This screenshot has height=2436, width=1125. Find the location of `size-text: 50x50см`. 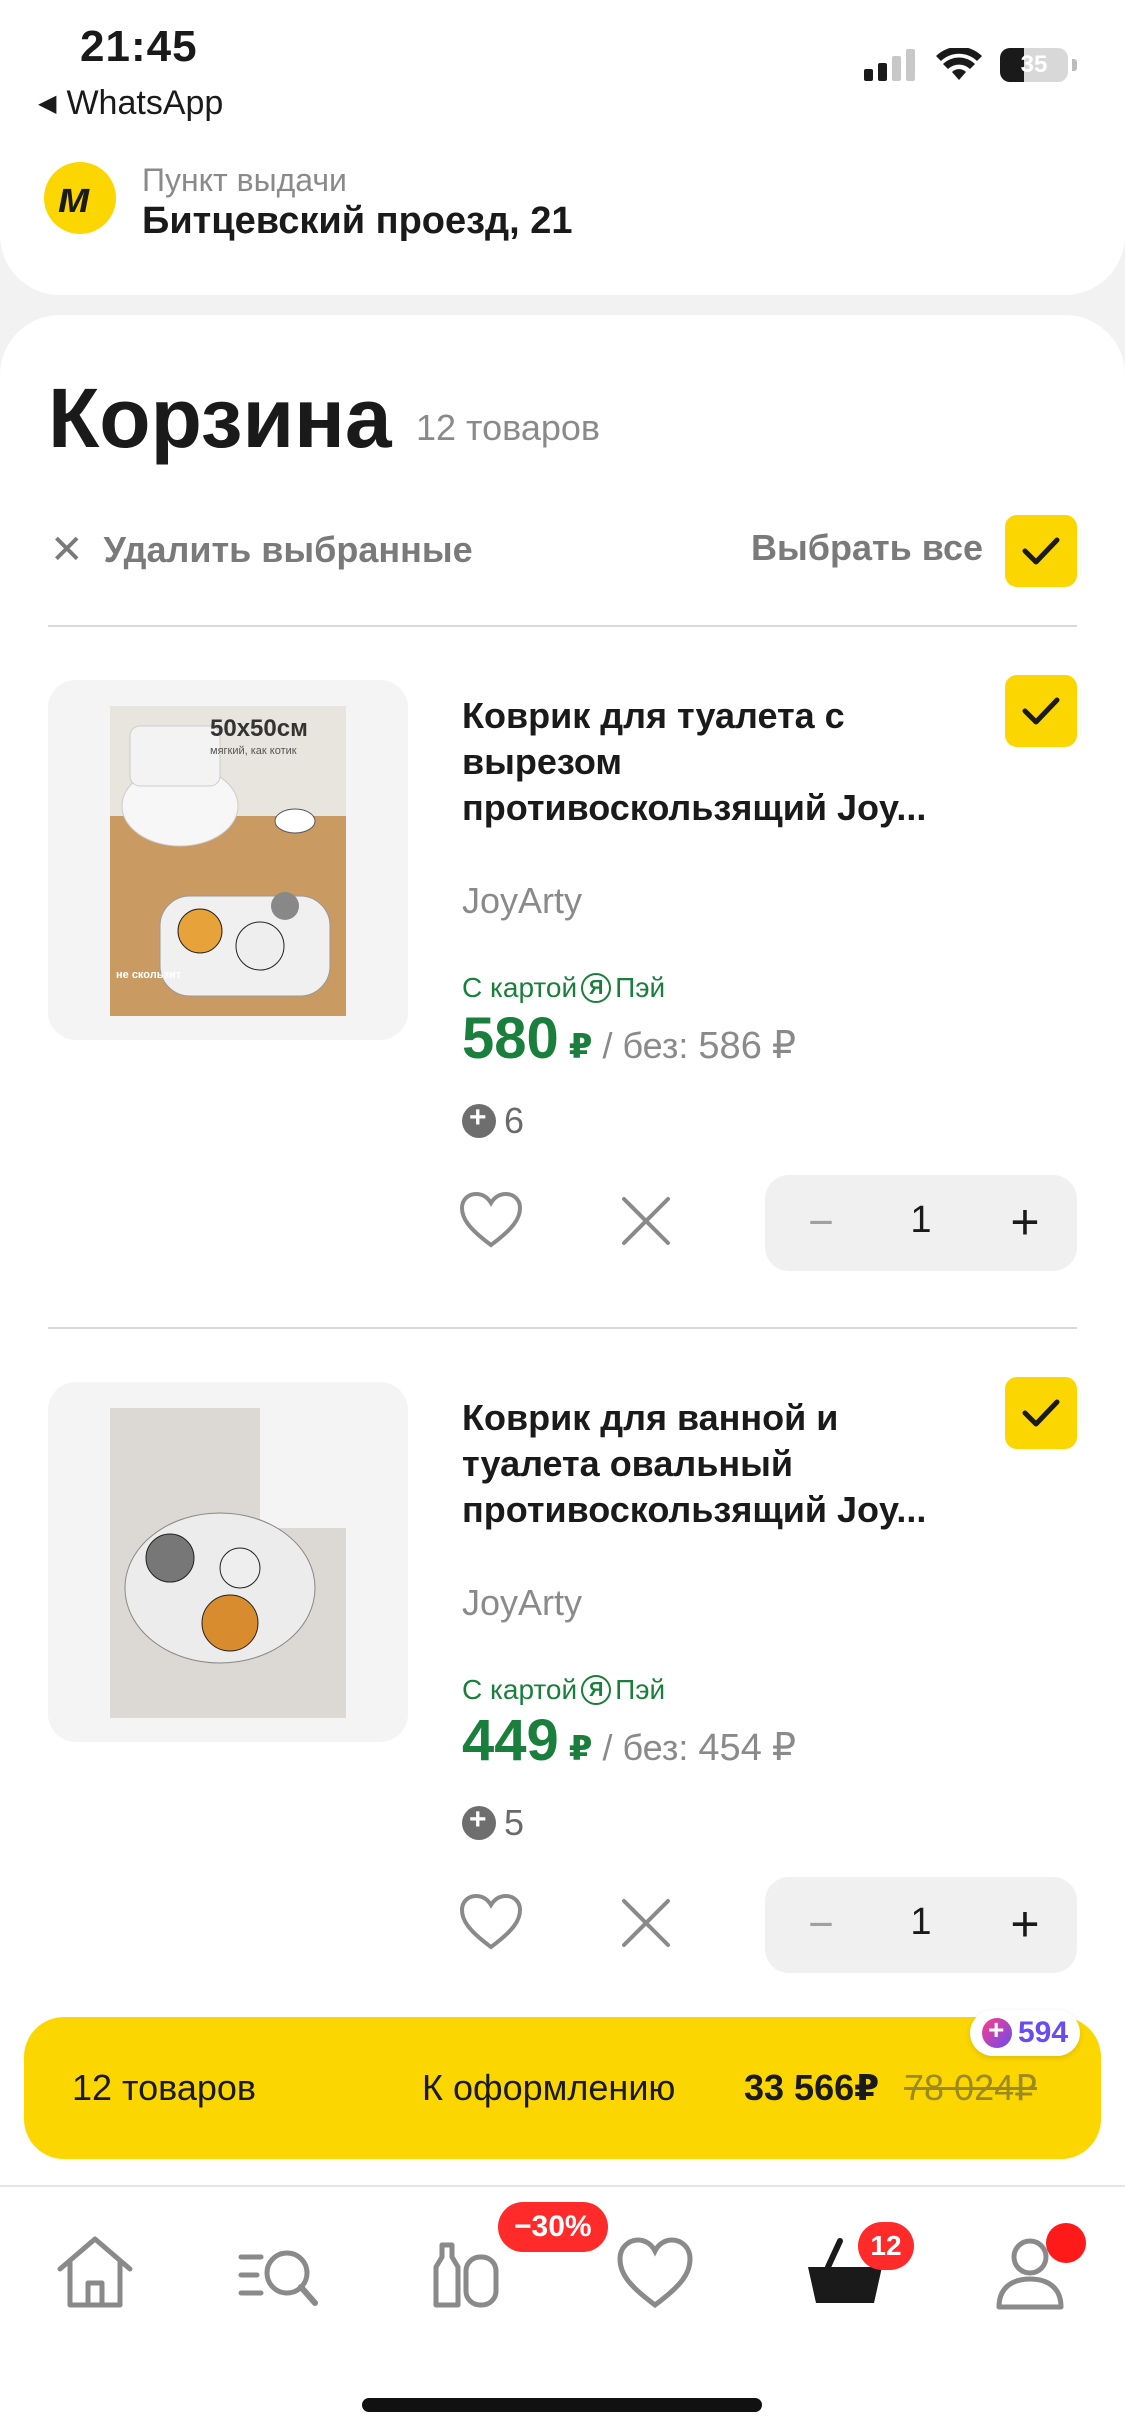

size-text: 50x50см is located at coordinates (259, 728).